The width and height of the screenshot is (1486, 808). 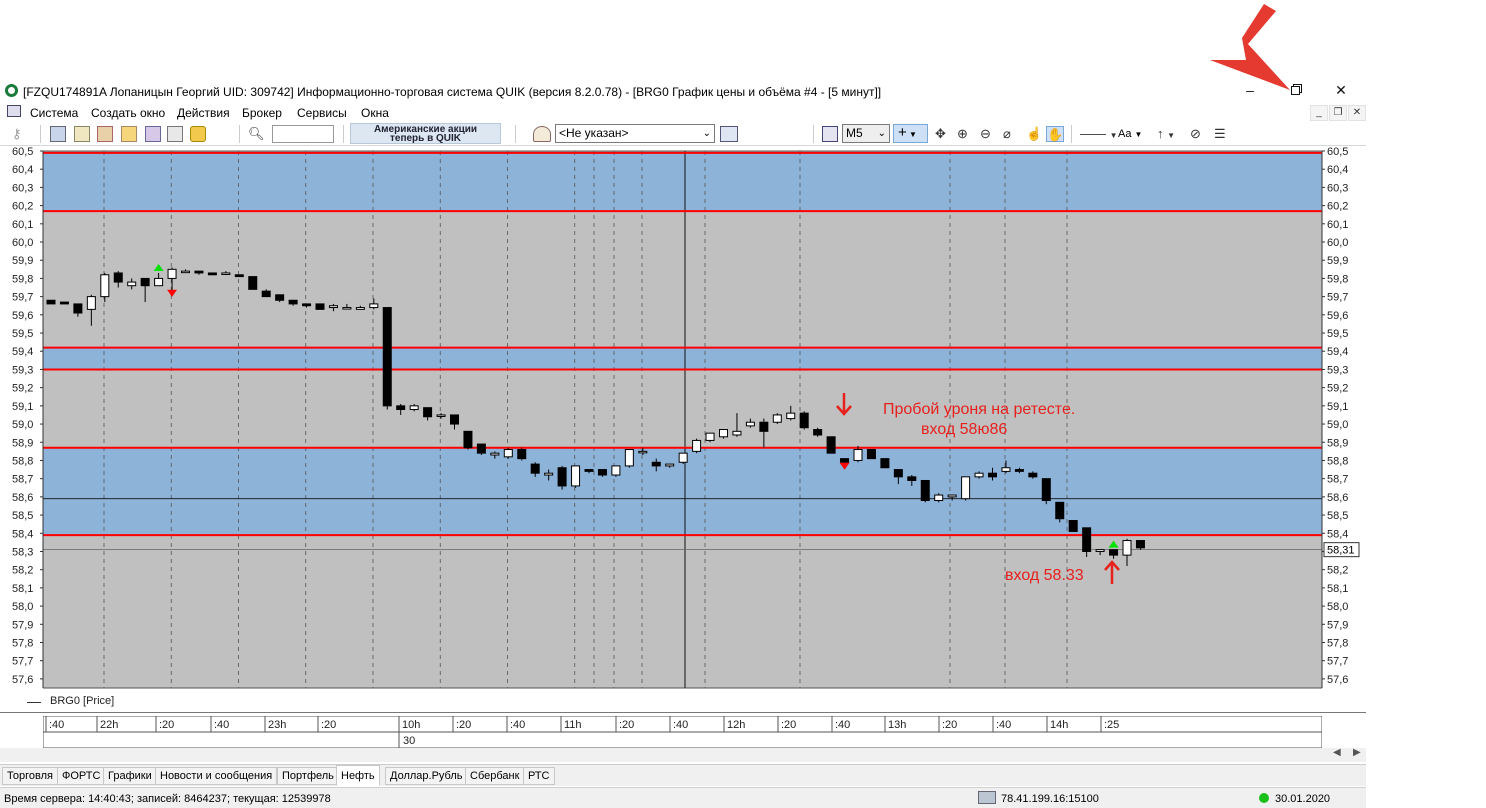 I want to click on tab-oil: Нефть, so click(x=358, y=775).